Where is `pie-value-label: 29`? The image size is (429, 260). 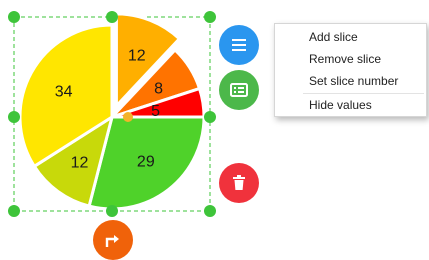
pie-value-label: 29 is located at coordinates (146, 162).